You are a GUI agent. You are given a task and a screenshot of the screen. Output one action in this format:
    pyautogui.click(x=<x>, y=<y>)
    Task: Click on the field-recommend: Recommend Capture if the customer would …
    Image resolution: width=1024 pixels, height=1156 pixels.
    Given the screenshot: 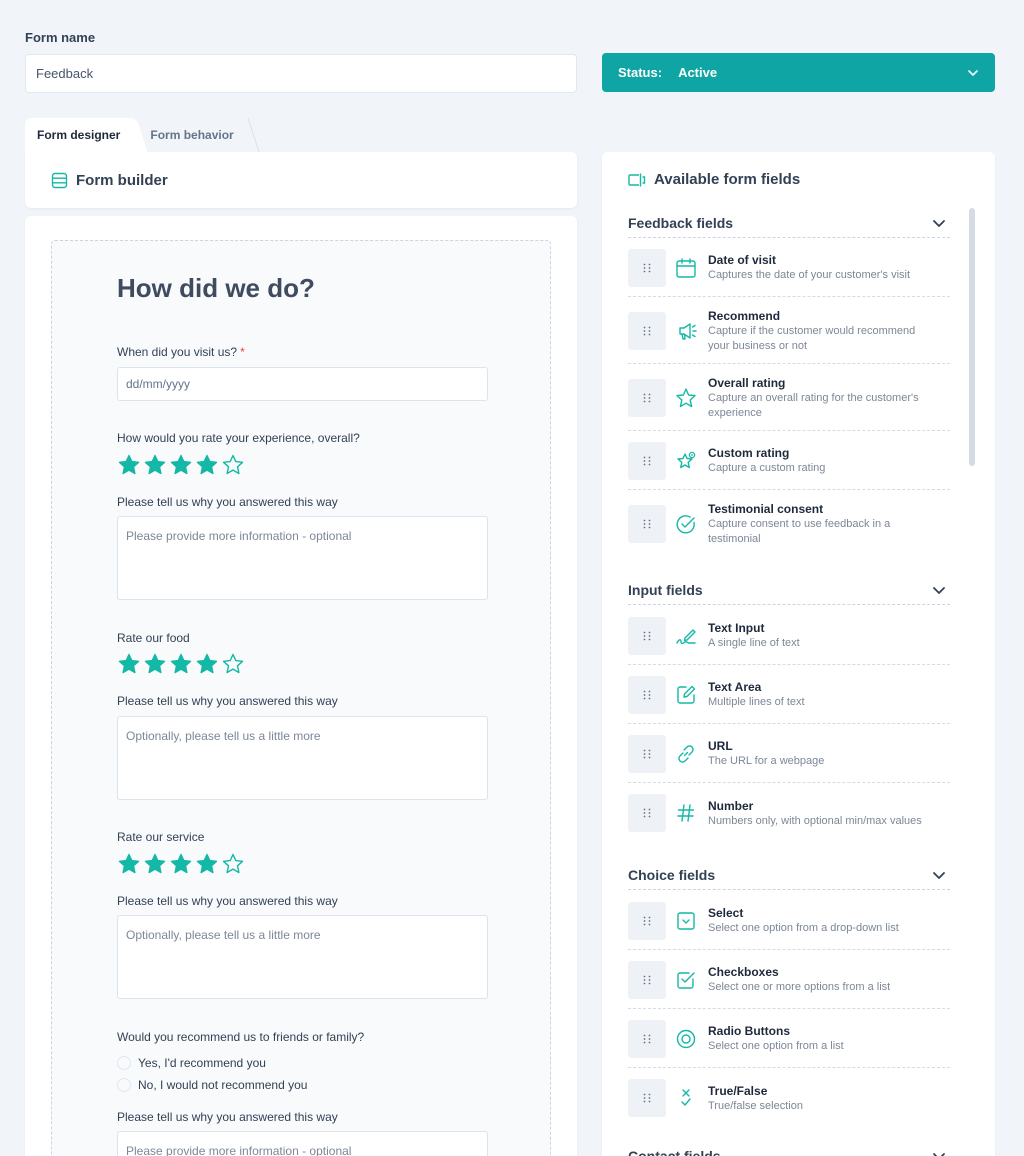 What is the action you would take?
    pyautogui.click(x=789, y=331)
    